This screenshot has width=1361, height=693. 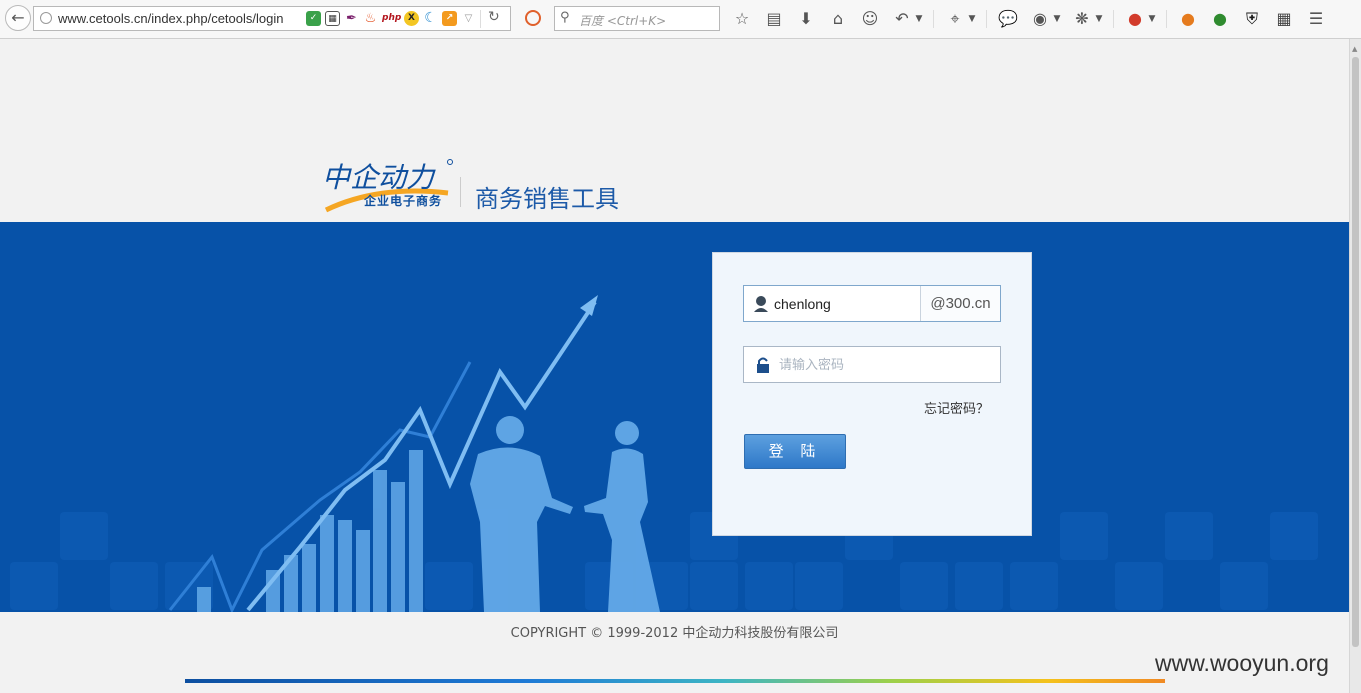 I want to click on menu-icon: ☰, so click(x=1316, y=19).